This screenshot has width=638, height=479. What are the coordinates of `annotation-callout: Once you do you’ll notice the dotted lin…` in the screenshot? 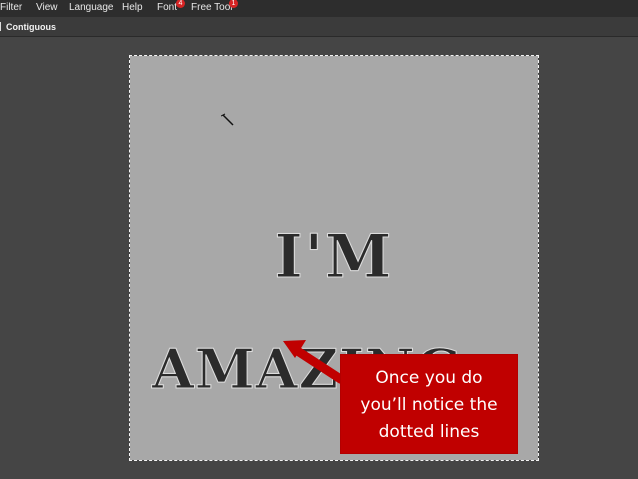 It's located at (429, 404).